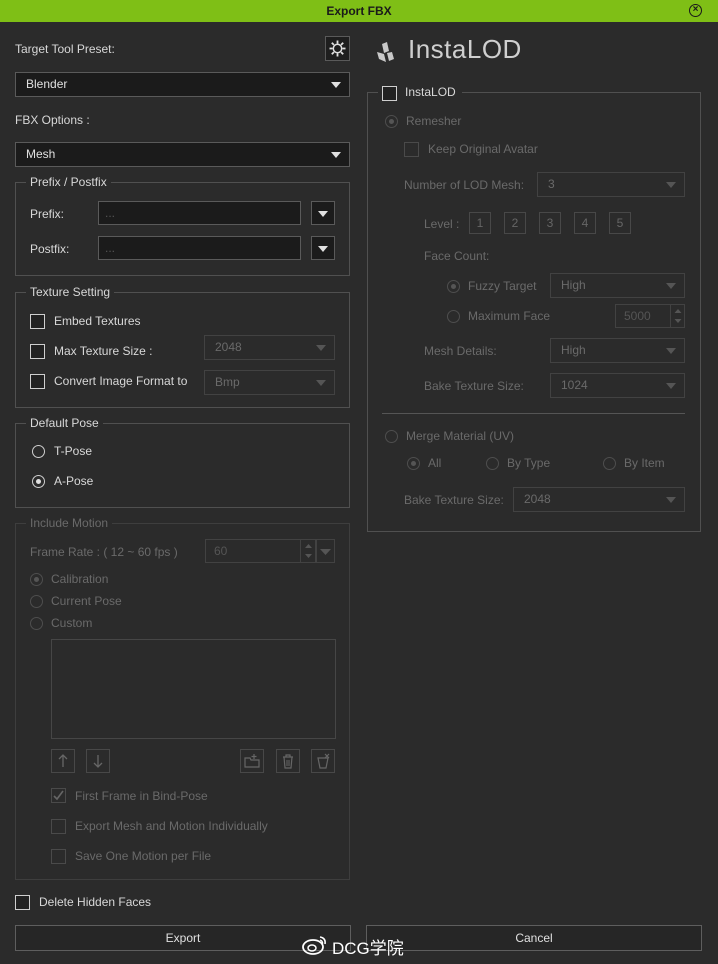  What do you see at coordinates (97, 321) in the screenshot?
I see `embed-textures-label: Embed Textures` at bounding box center [97, 321].